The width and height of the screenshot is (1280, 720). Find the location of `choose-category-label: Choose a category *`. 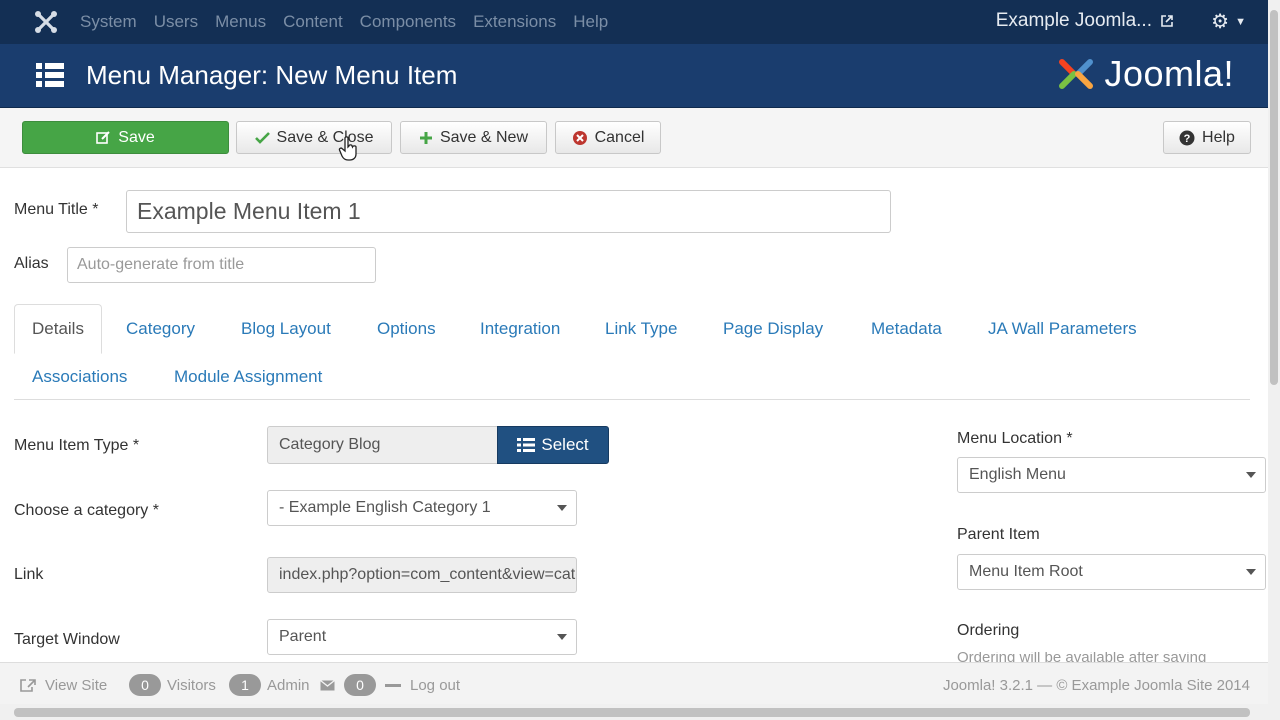

choose-category-label: Choose a category * is located at coordinates (86, 510).